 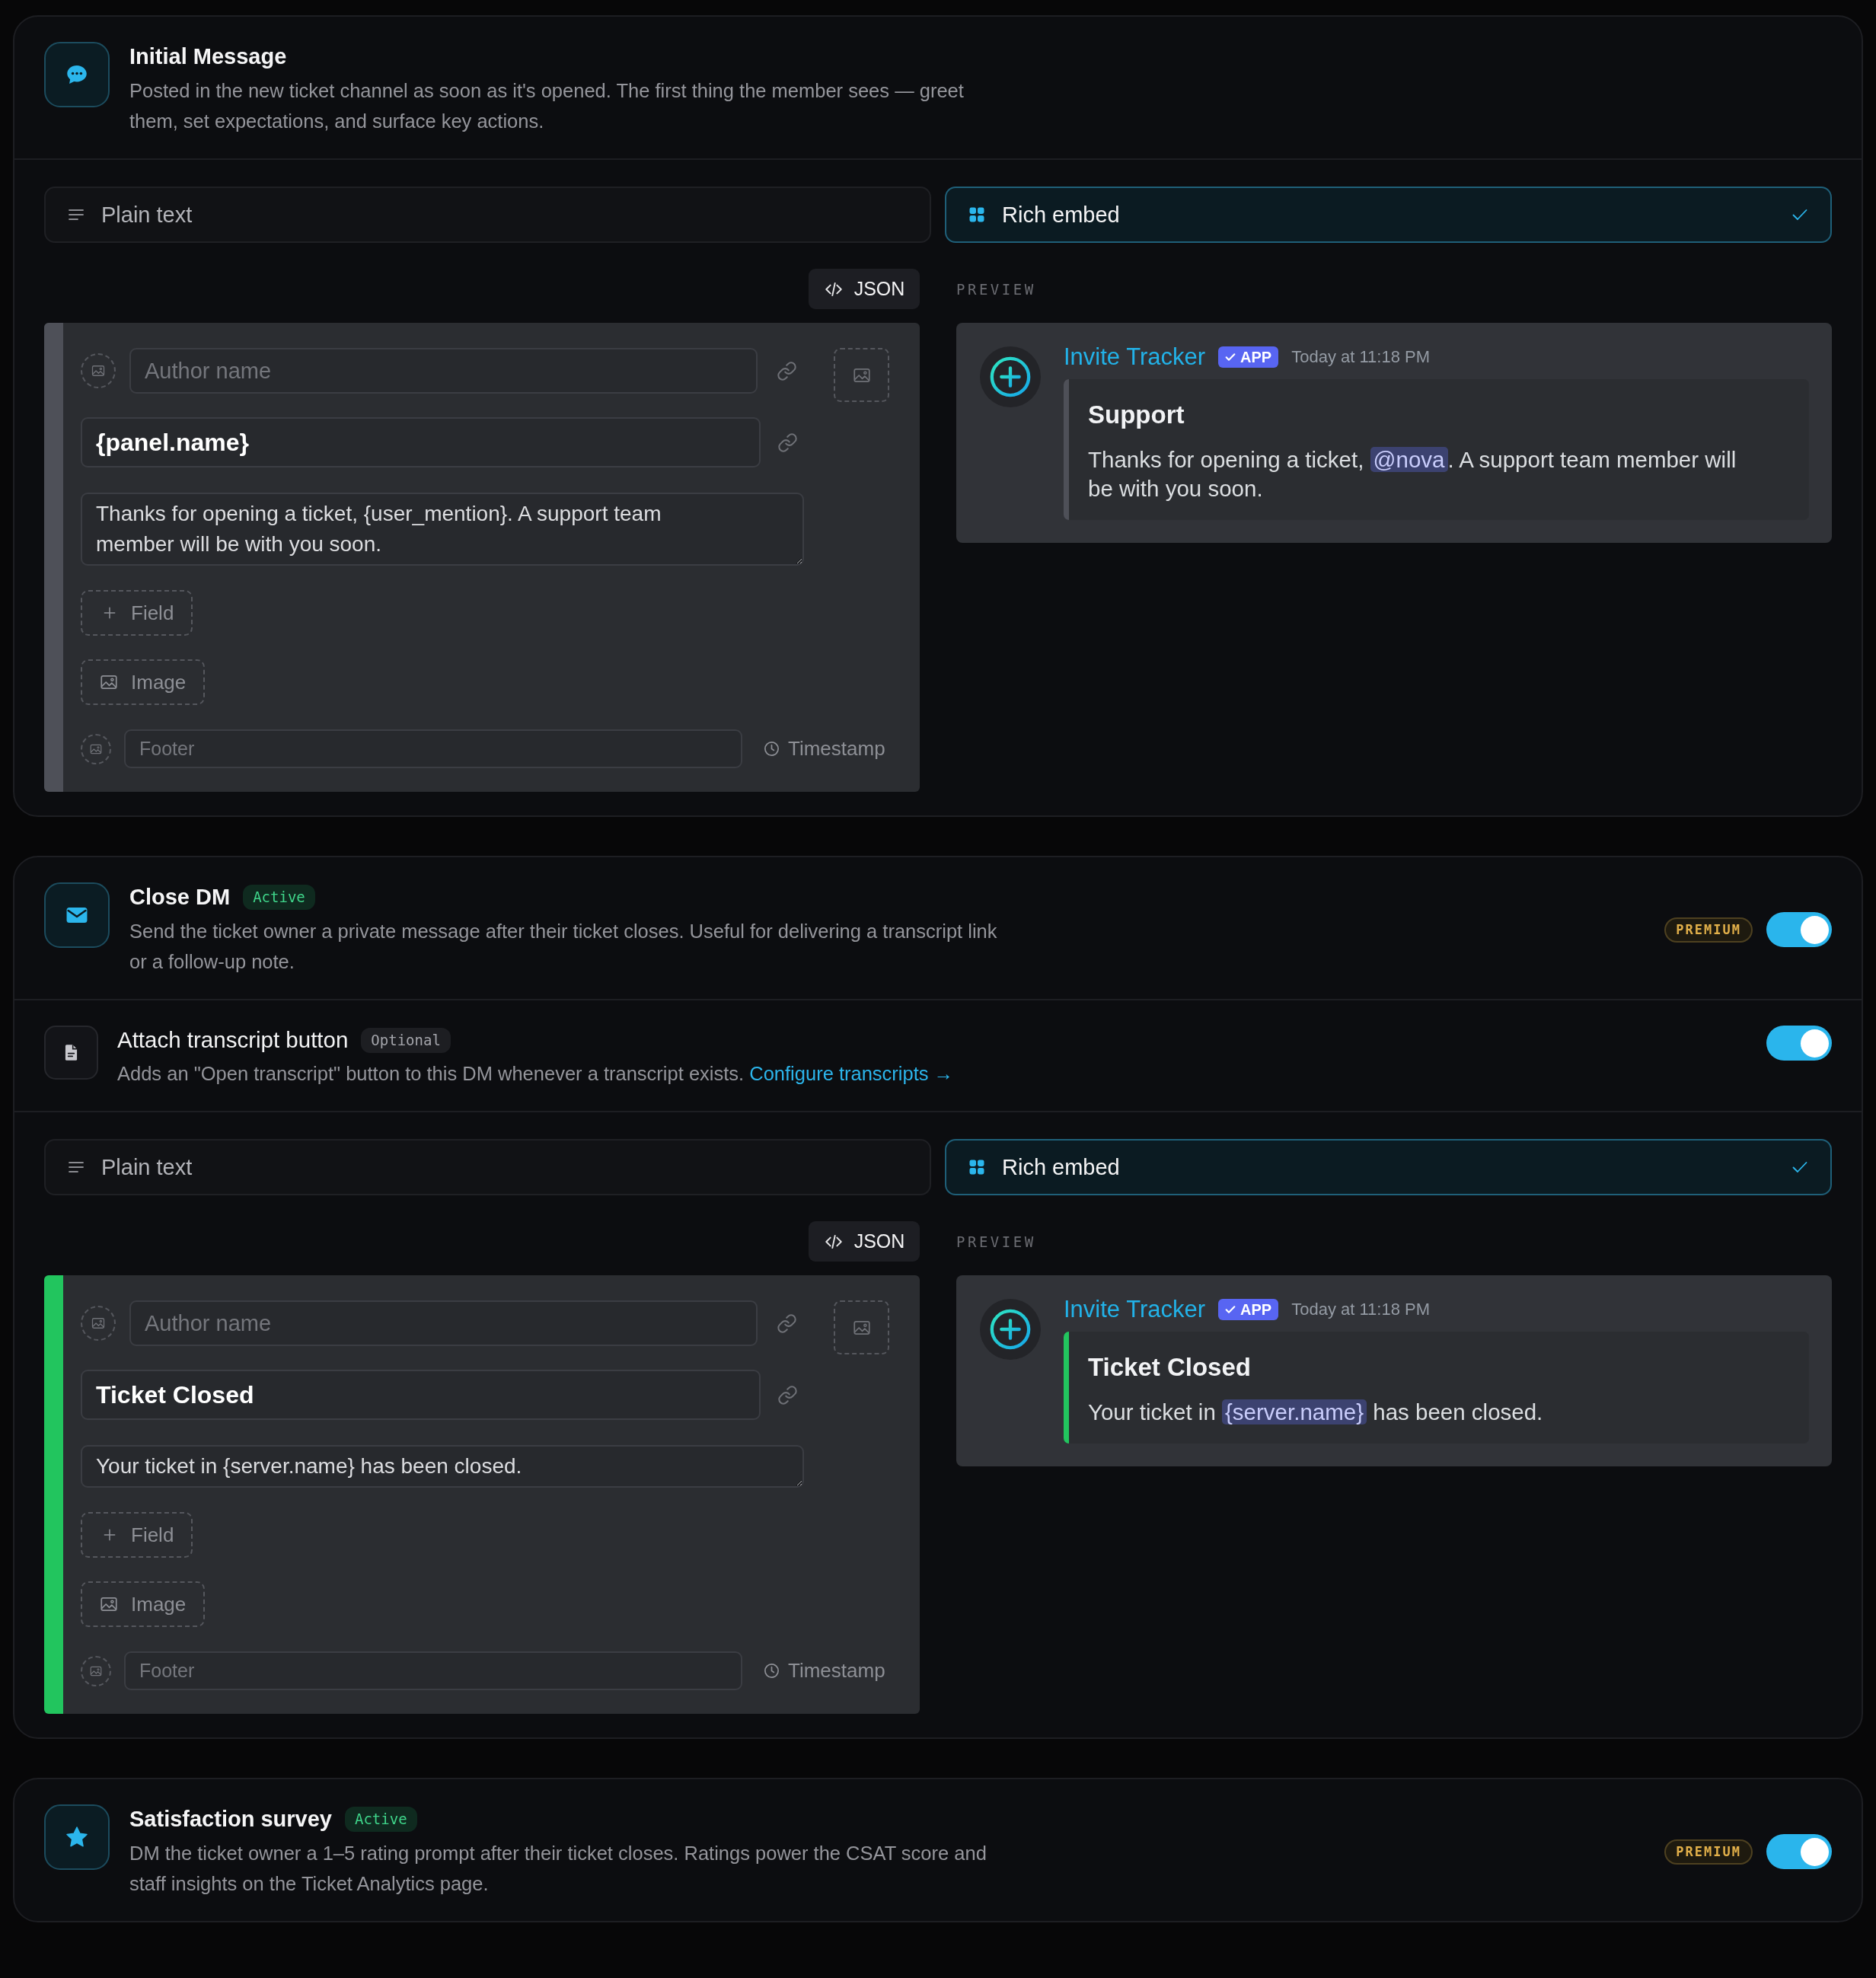 I want to click on title-field: Ticket Closed, so click(x=421, y=1395).